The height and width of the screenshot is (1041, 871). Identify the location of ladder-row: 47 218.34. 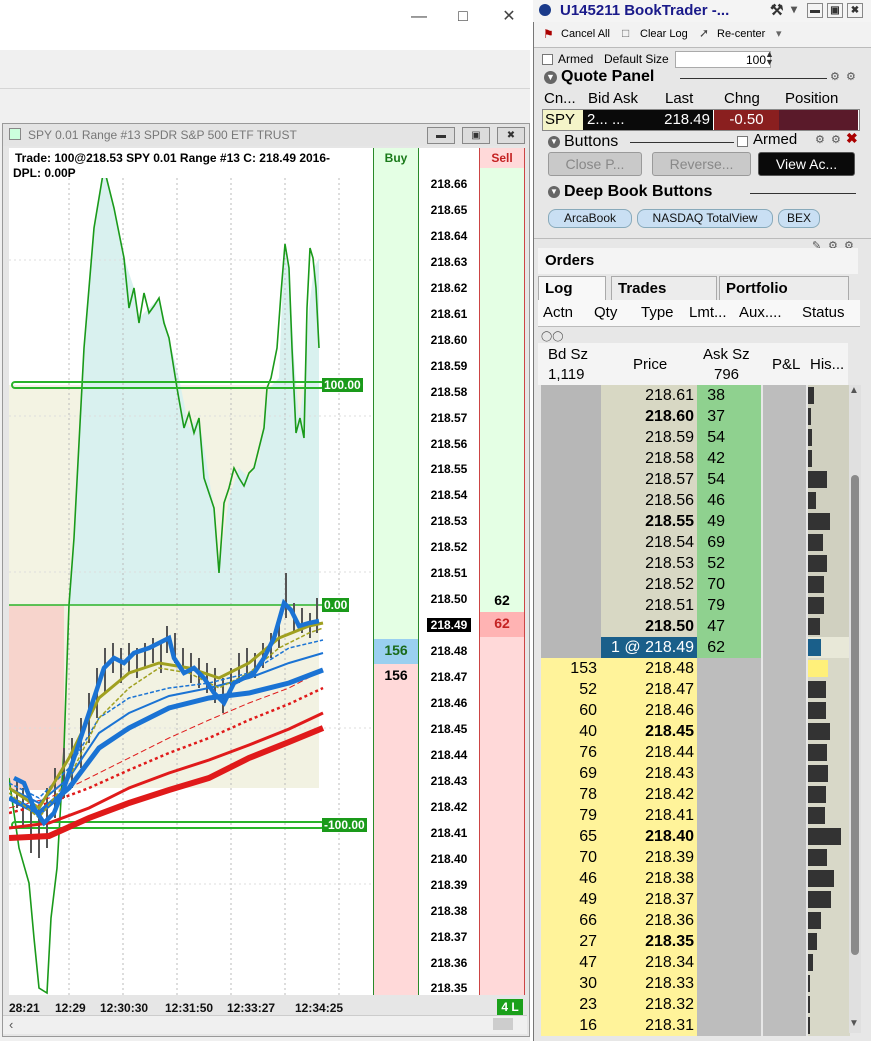
(694, 962).